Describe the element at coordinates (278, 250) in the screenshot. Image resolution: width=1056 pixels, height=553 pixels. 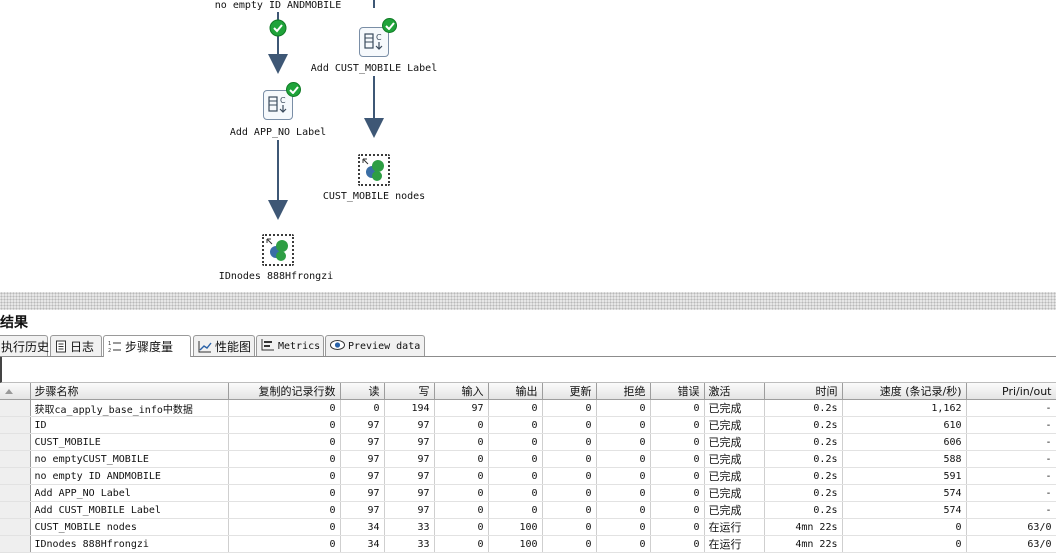
I see `step-idnodes-888hfrongzi` at that location.